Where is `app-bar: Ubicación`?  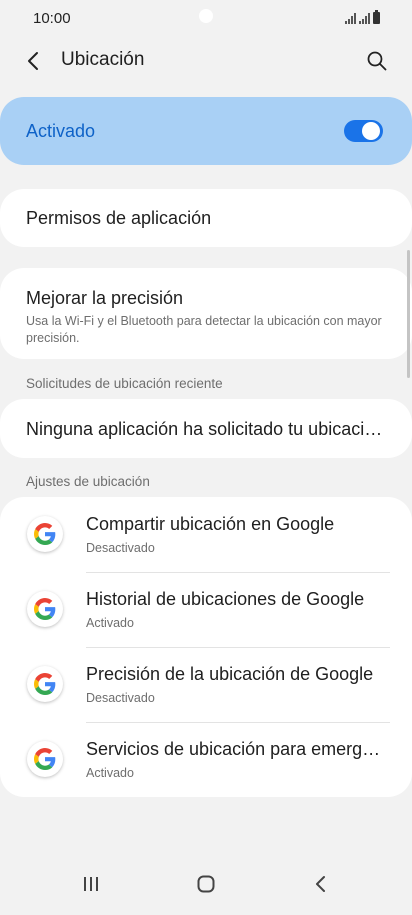 app-bar: Ubicación is located at coordinates (206, 60).